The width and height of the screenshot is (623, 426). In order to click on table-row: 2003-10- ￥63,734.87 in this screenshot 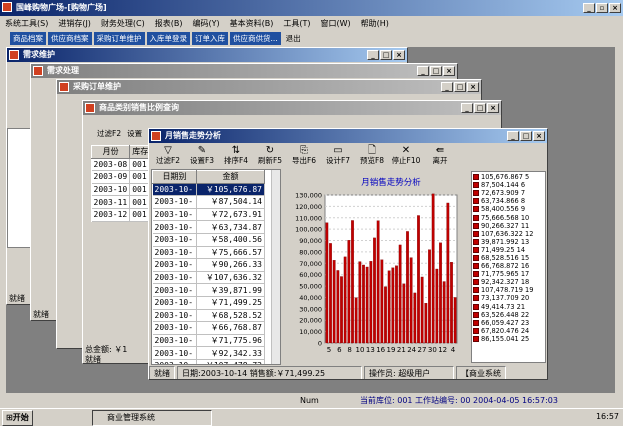, I will do `click(208, 227)`.